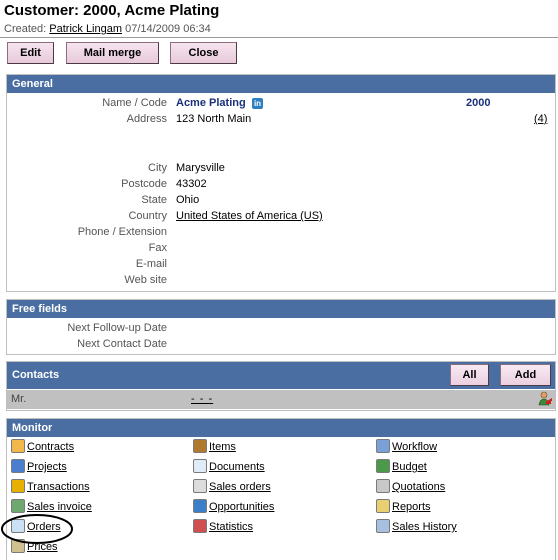 The width and height of the screenshot is (558, 560). What do you see at coordinates (117, 328) in the screenshot?
I see `followup-label: Next Follow-up Date` at bounding box center [117, 328].